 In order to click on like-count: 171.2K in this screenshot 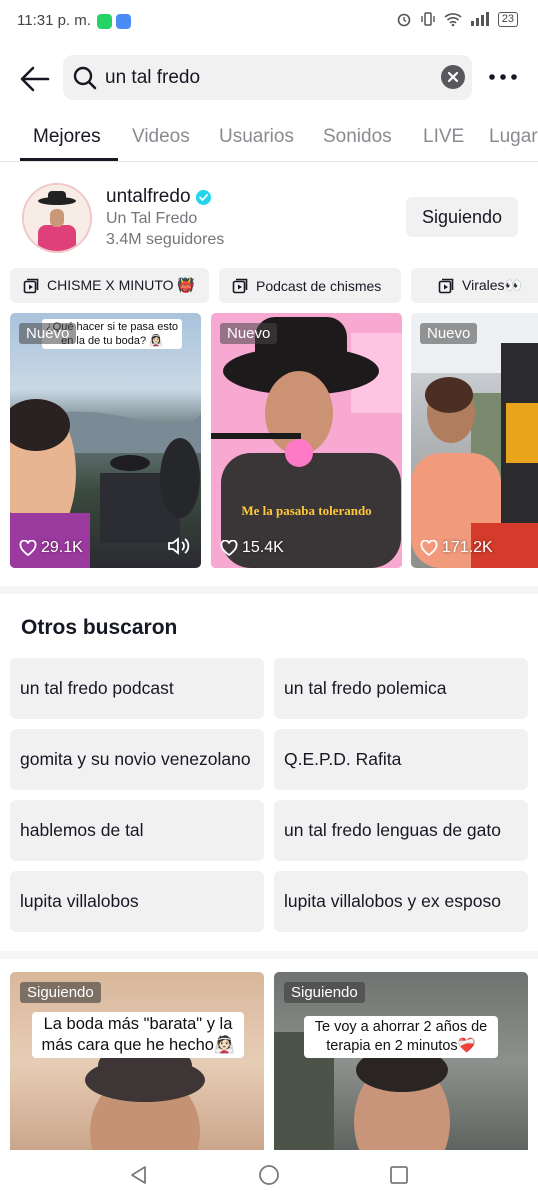, I will do `click(456, 548)`.